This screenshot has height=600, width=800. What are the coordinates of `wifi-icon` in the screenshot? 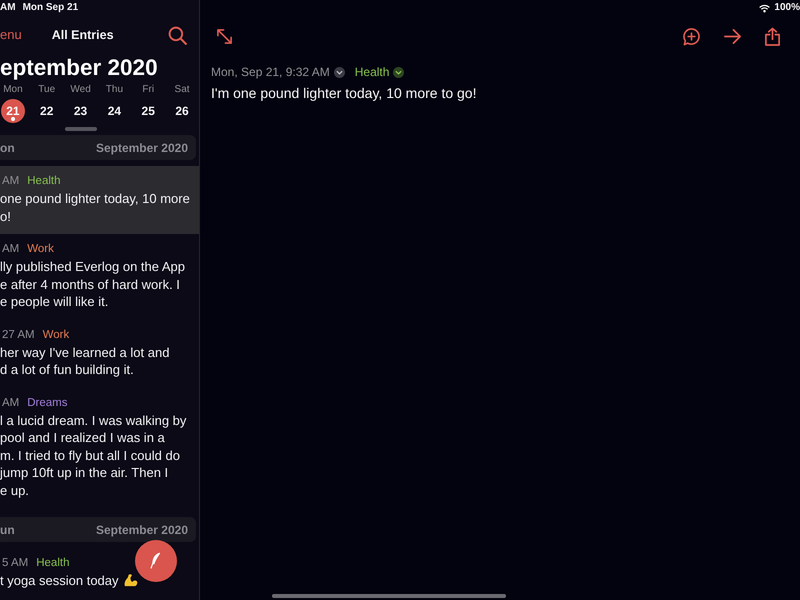 It's located at (764, 8).